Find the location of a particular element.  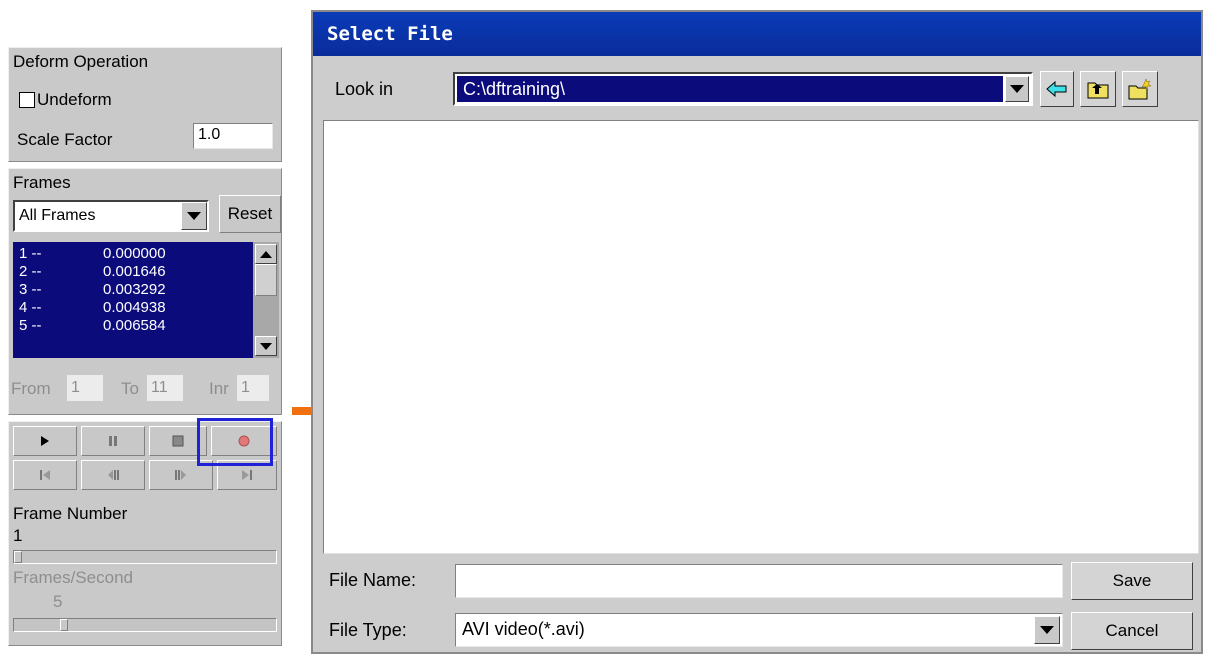

pause-icon is located at coordinates (113, 441).